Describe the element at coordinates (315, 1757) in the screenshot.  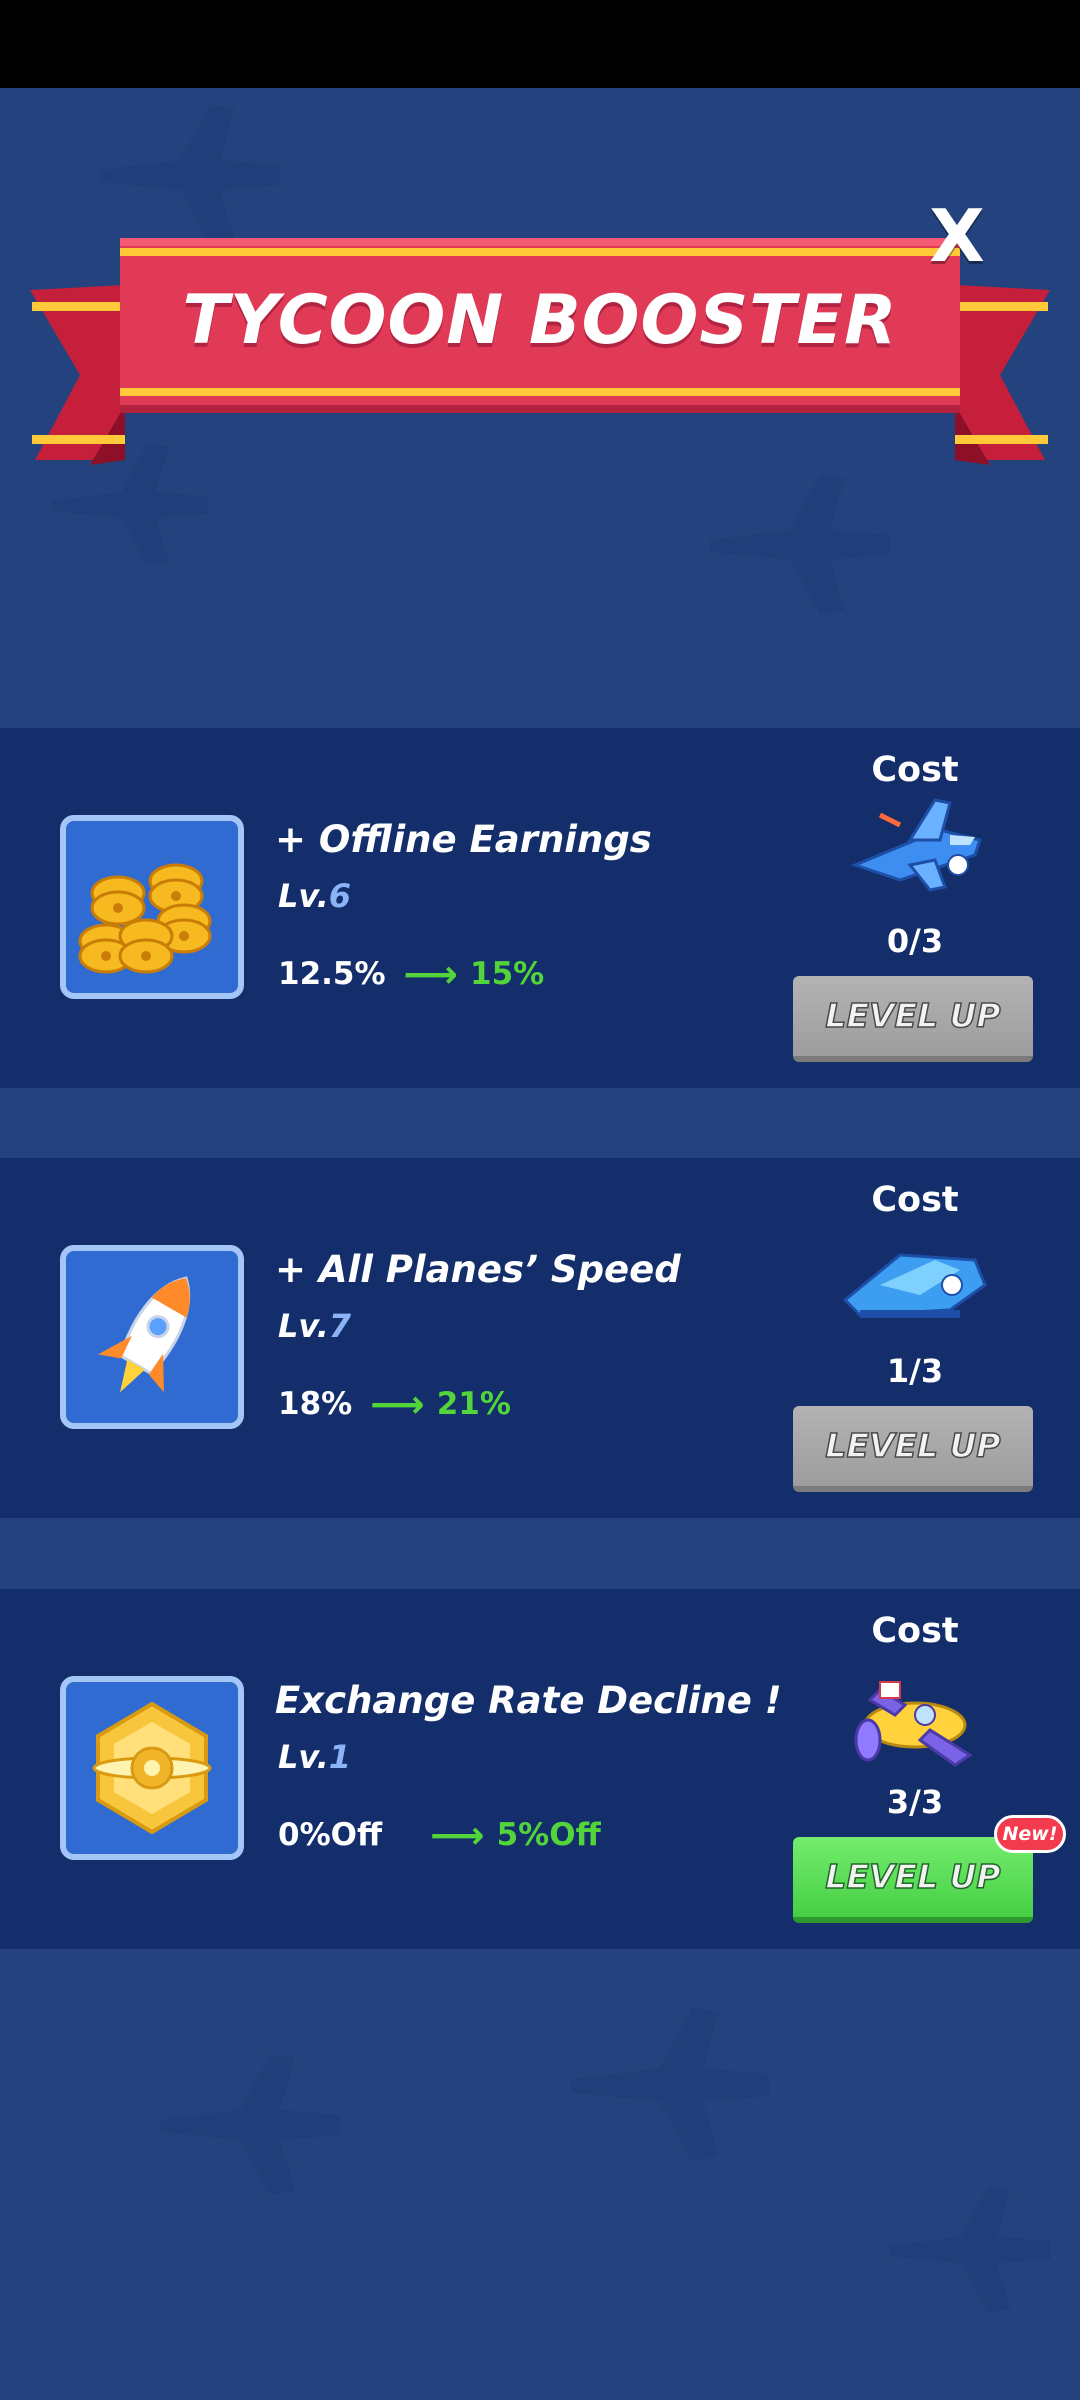
I see `booster-level: Lv.1` at that location.